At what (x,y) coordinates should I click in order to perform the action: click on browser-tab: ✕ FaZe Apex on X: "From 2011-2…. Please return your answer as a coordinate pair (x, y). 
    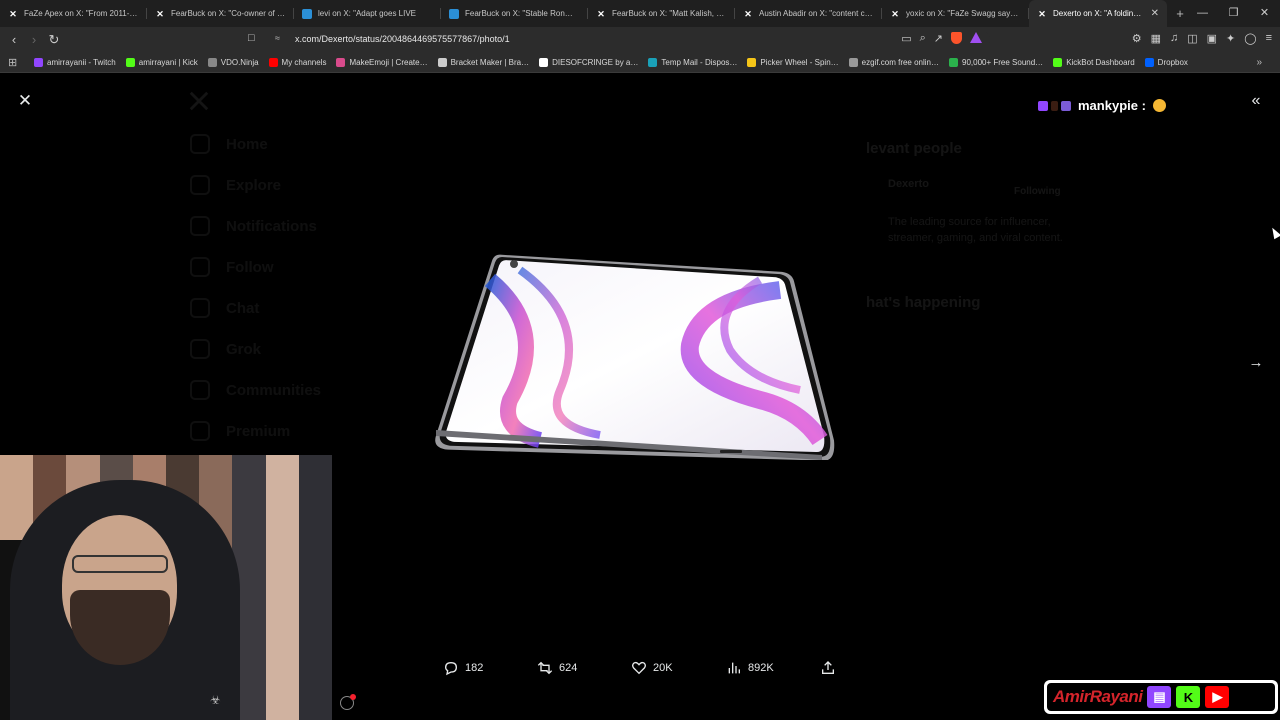
    Looking at the image, I should click on (73, 13).